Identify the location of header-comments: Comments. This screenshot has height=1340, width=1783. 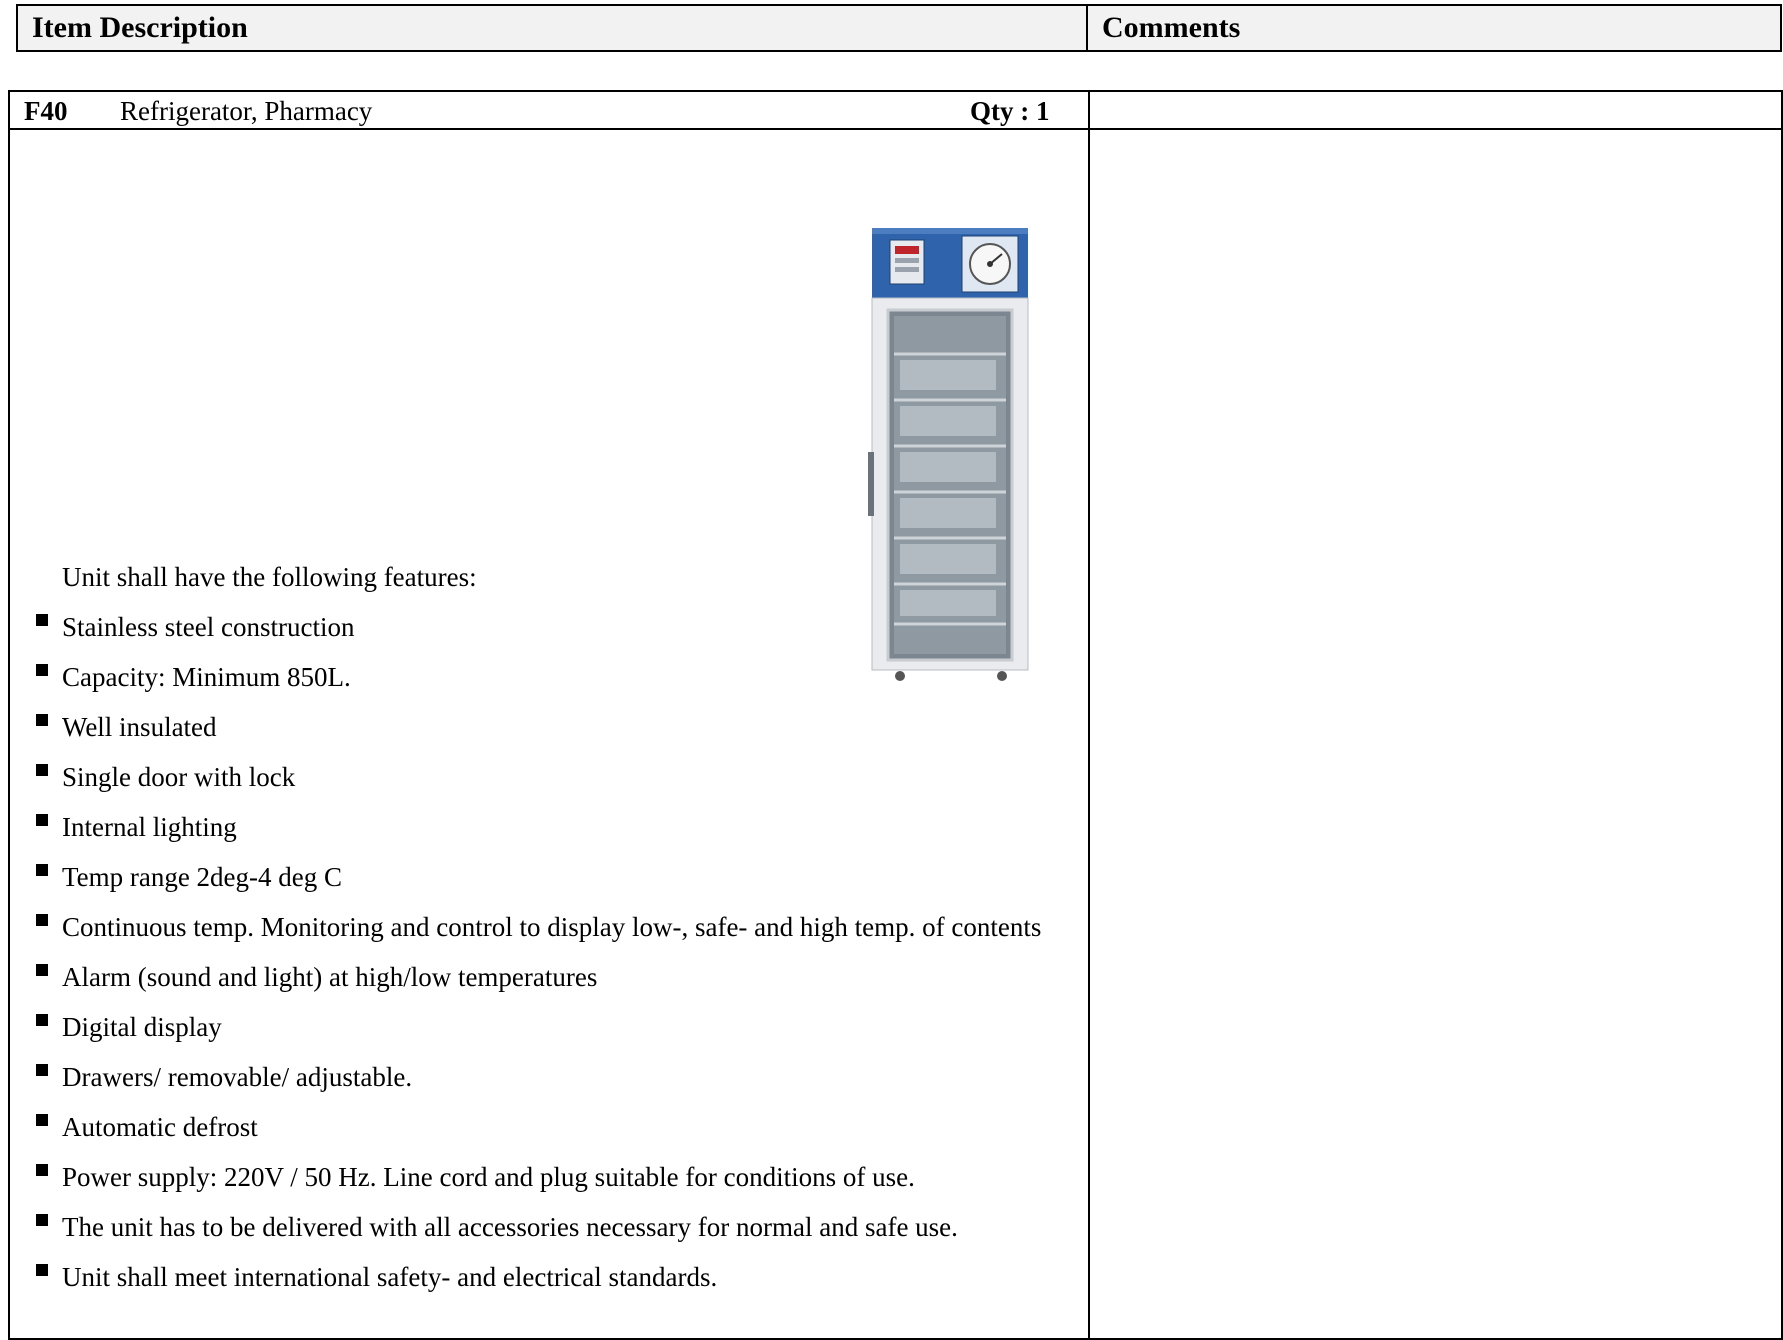
(1171, 27).